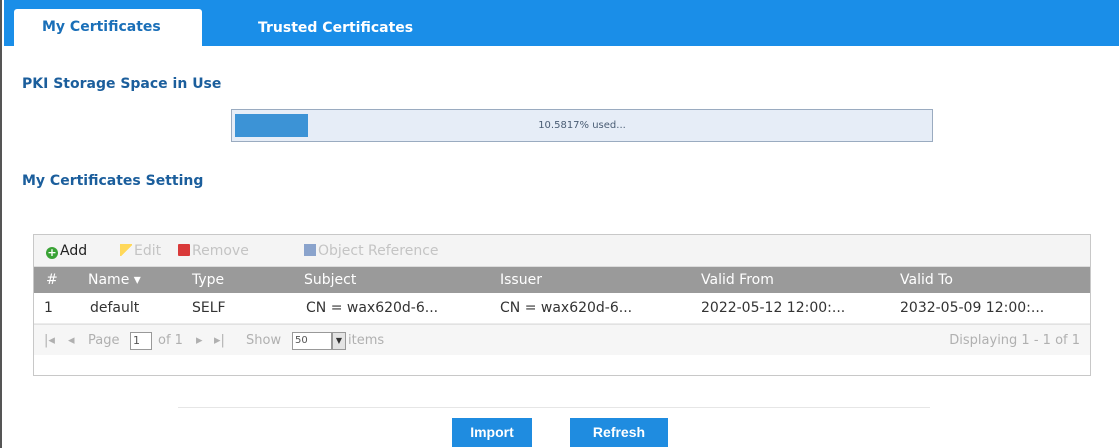 The width and height of the screenshot is (1119, 448). I want to click on column-header-valid-from: Valid From, so click(737, 280).